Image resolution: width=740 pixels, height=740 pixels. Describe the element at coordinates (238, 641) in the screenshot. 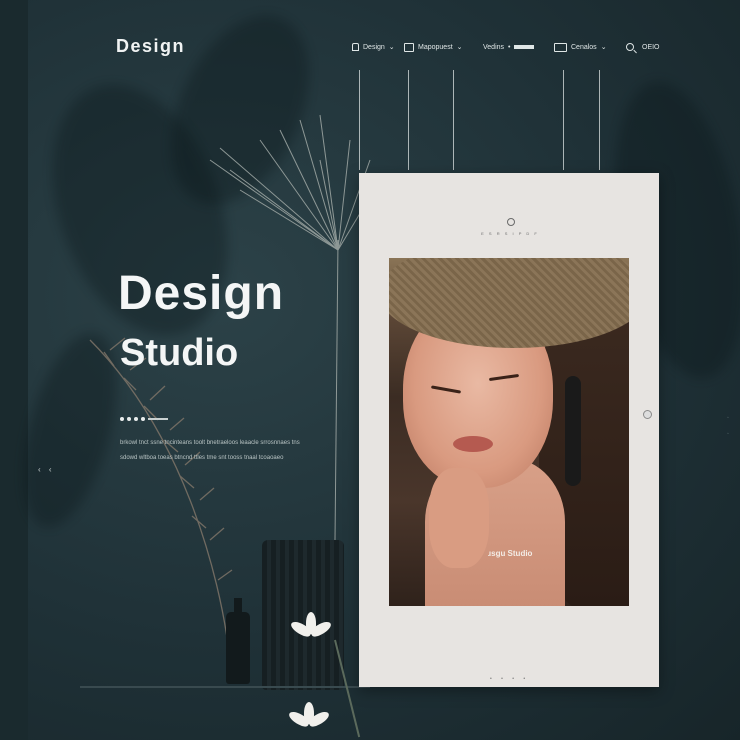

I see `bottle` at that location.